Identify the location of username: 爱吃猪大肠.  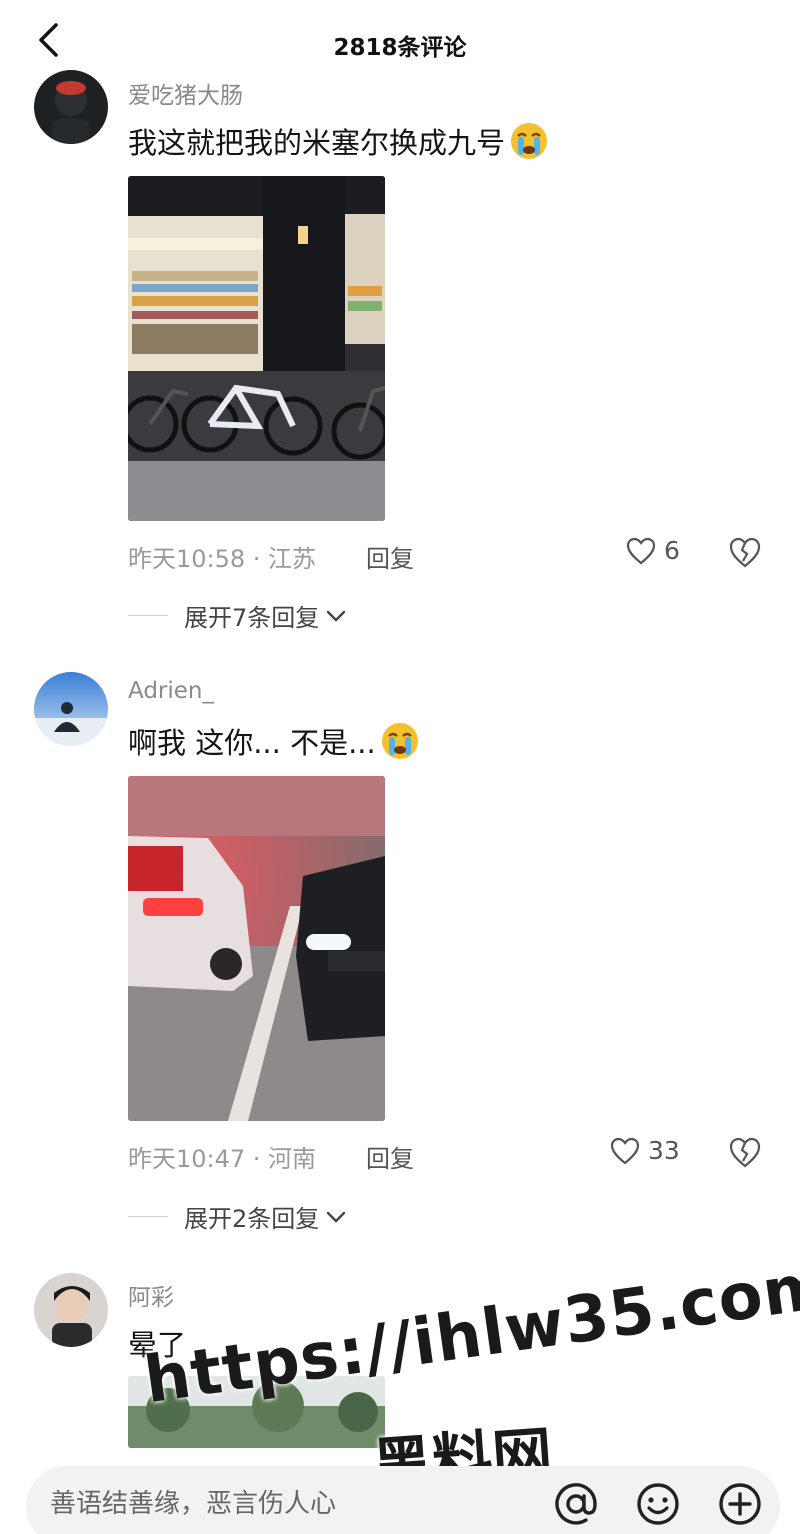
(185, 93).